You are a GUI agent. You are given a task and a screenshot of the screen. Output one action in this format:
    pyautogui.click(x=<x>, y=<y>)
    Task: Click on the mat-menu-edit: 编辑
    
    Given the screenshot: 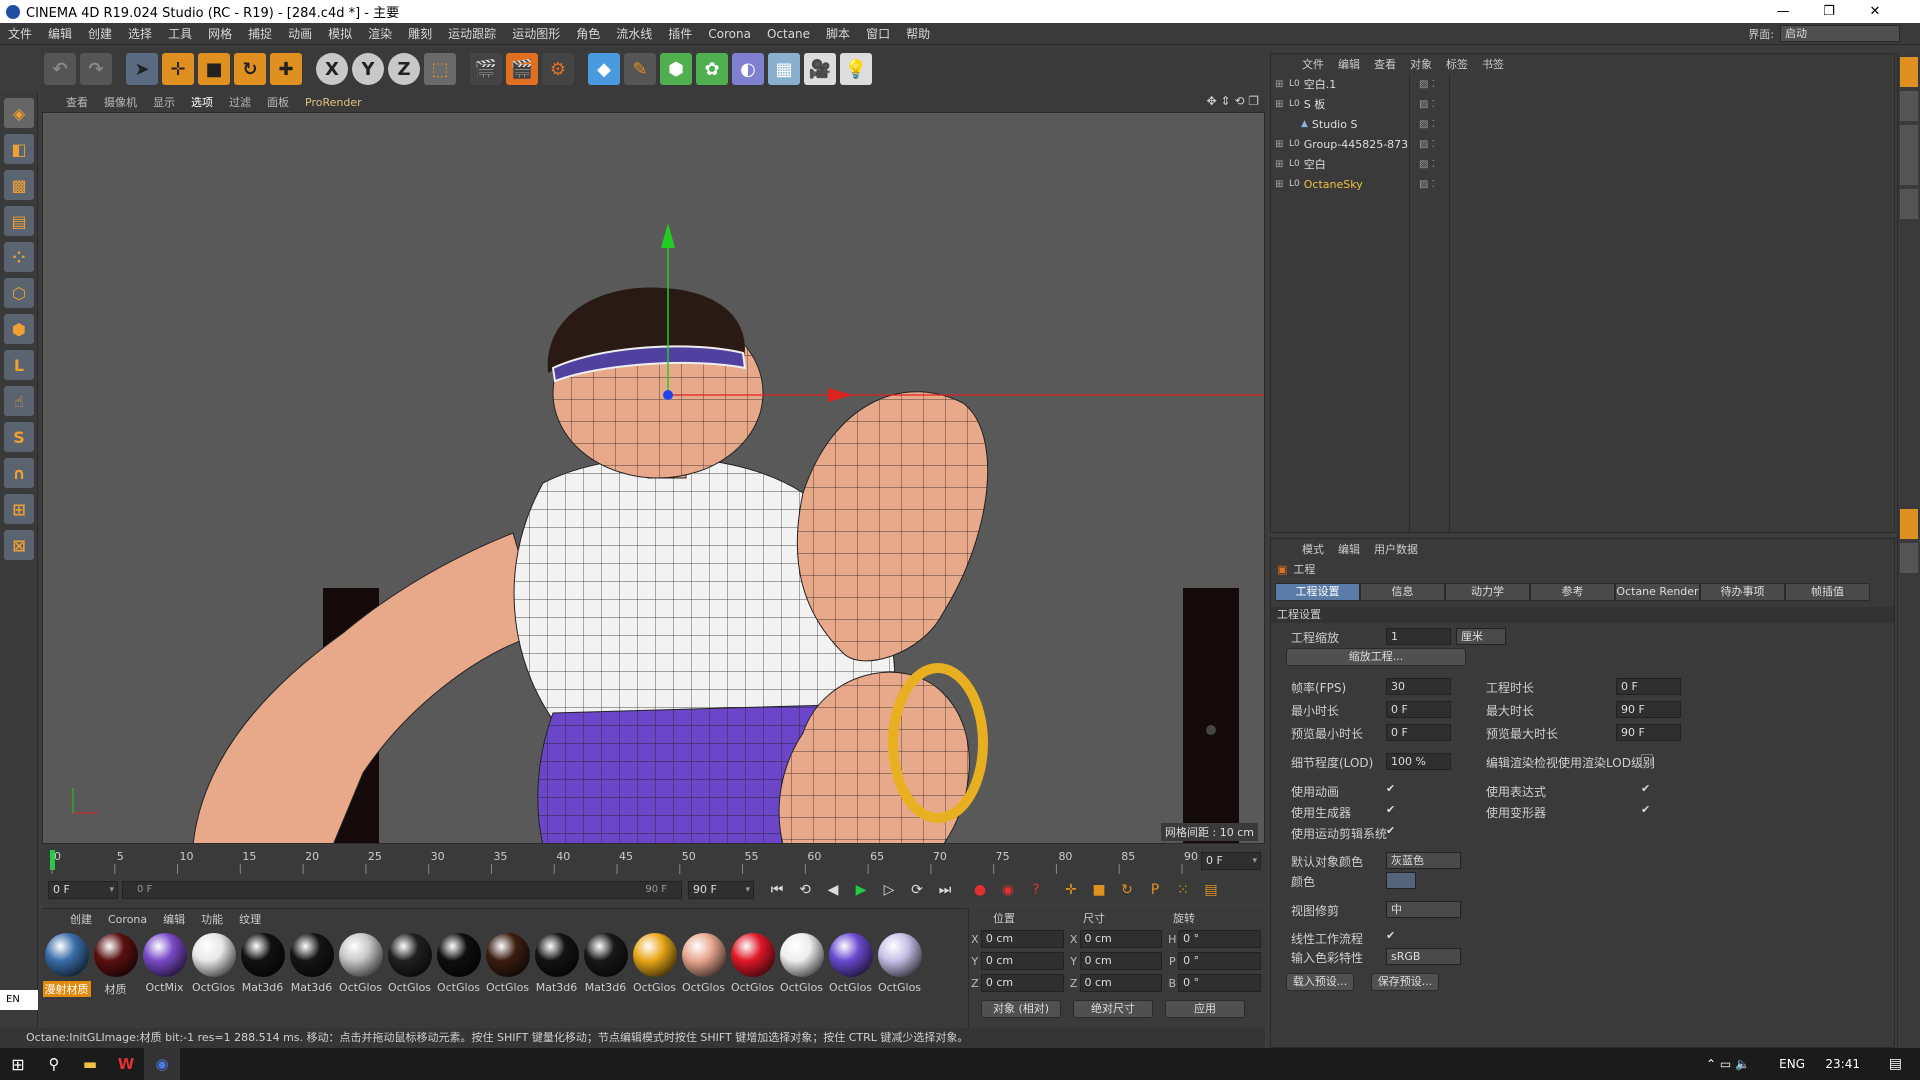 What is the action you would take?
    pyautogui.click(x=174, y=919)
    